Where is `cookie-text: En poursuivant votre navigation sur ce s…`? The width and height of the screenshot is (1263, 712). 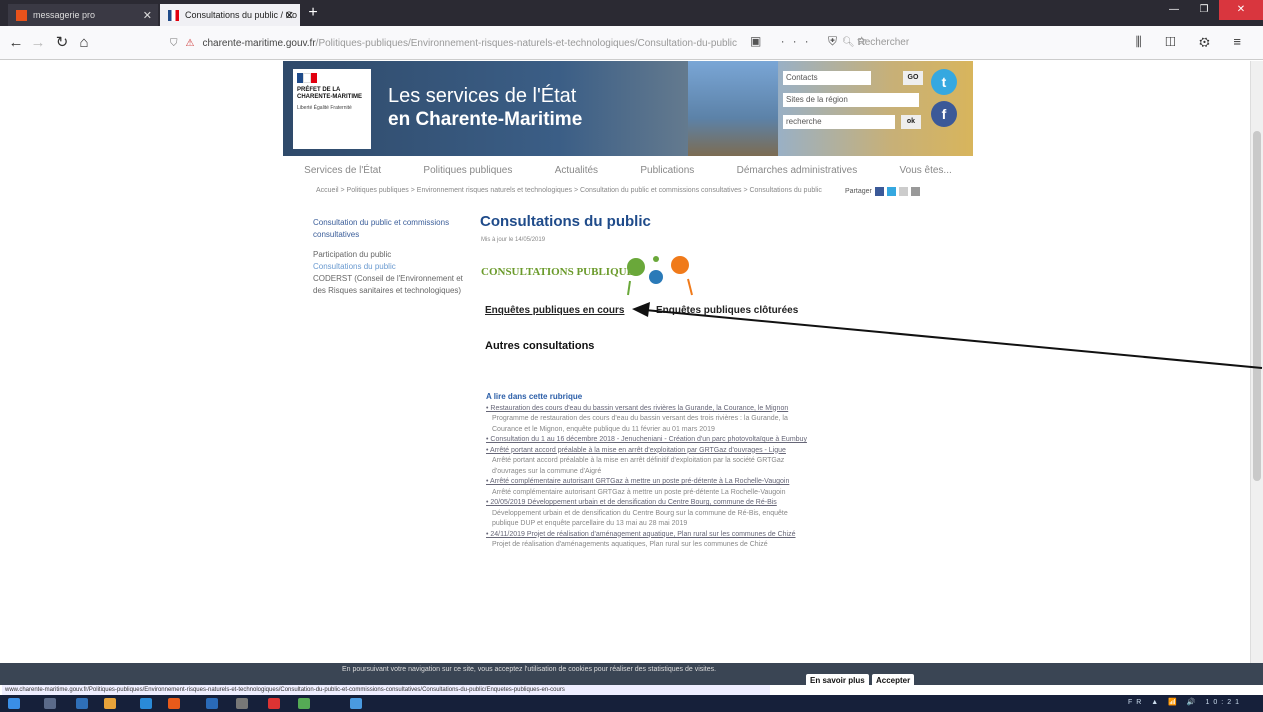
cookie-text: En poursuivant votre navigation sur ce s… is located at coordinates (529, 669).